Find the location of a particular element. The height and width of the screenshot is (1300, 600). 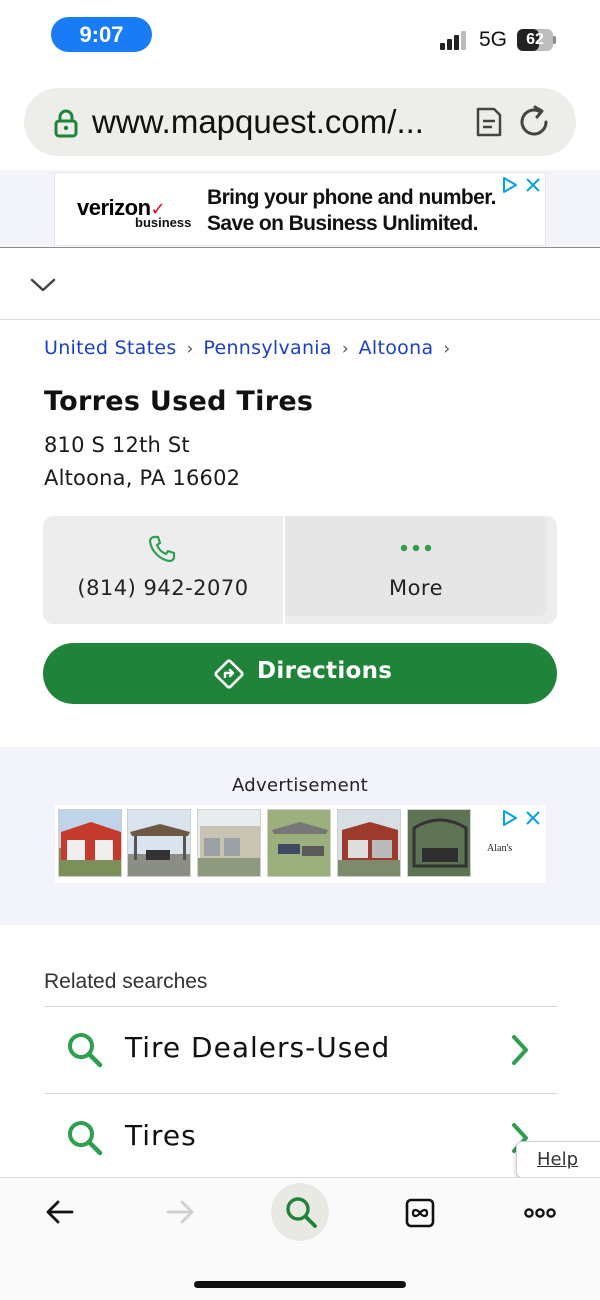

related-search-item: Tire Dealers-Used is located at coordinates (300, 1050).